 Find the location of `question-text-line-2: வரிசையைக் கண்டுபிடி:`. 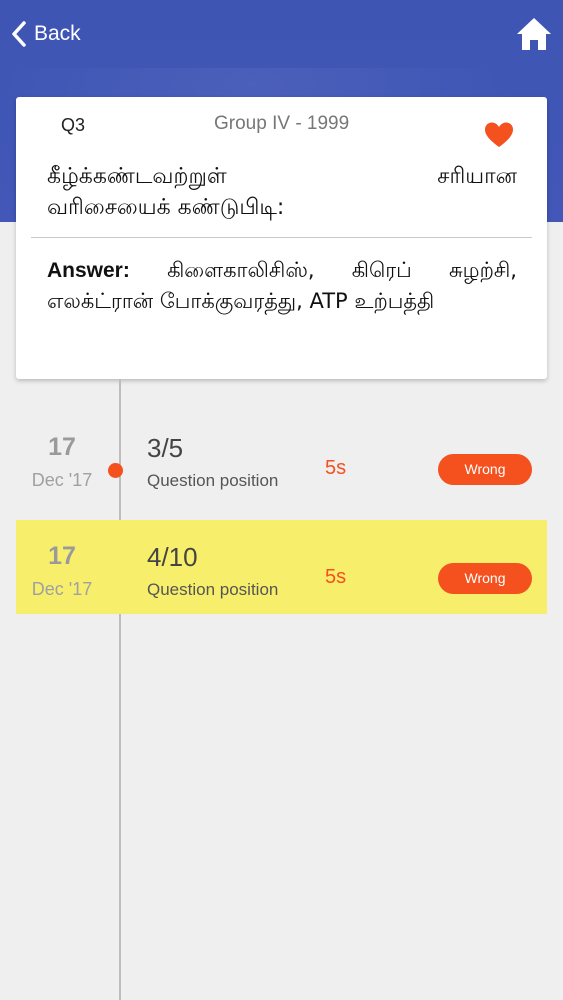

question-text-line-2: வரிசையைக் கண்டுபிடி: is located at coordinates (166, 207).